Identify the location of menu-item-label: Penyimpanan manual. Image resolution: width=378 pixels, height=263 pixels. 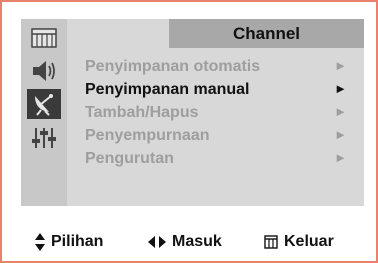
(167, 89).